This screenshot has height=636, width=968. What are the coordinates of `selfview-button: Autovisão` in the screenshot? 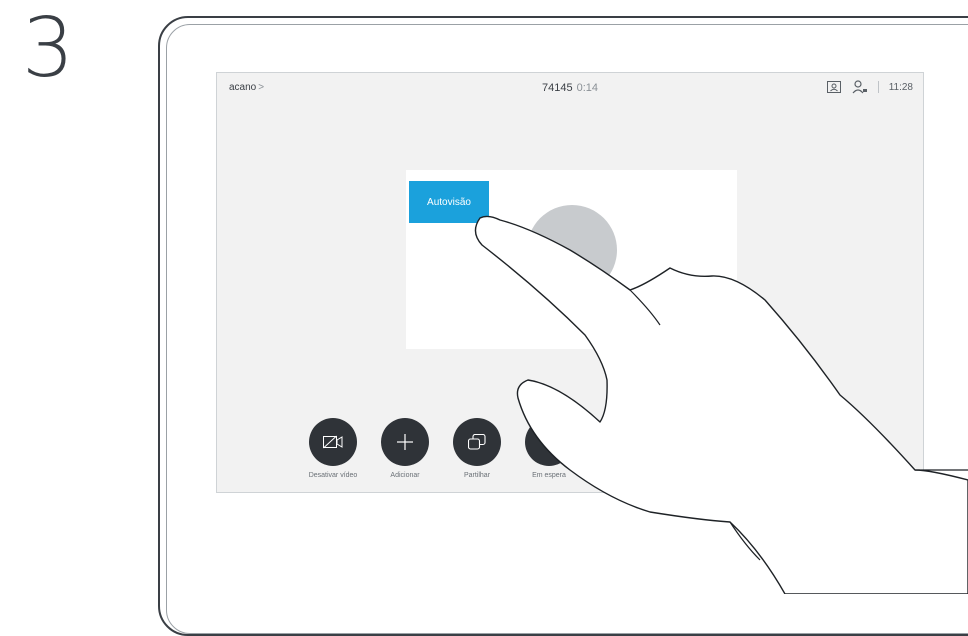 It's located at (449, 202).